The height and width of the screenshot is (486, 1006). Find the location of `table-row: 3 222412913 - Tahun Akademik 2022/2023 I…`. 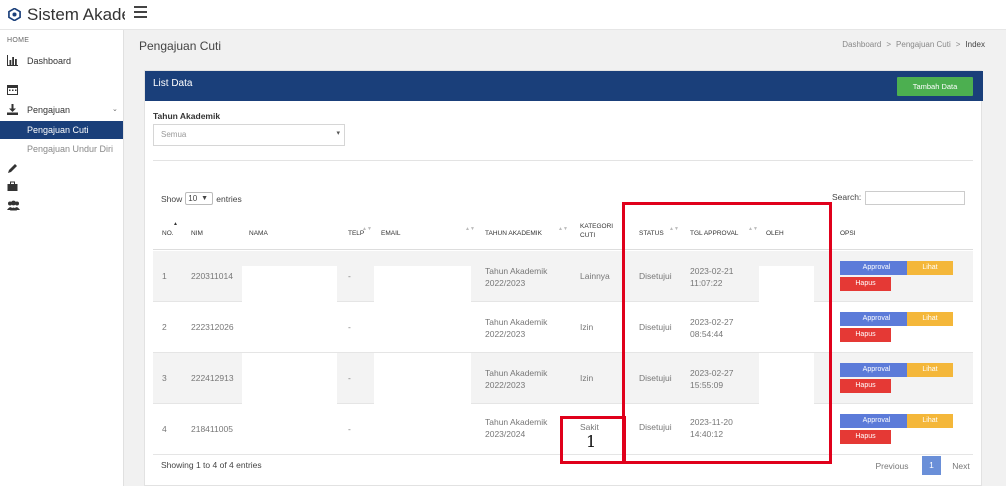

table-row: 3 222412913 - Tahun Akademik 2022/2023 I… is located at coordinates (563, 378).